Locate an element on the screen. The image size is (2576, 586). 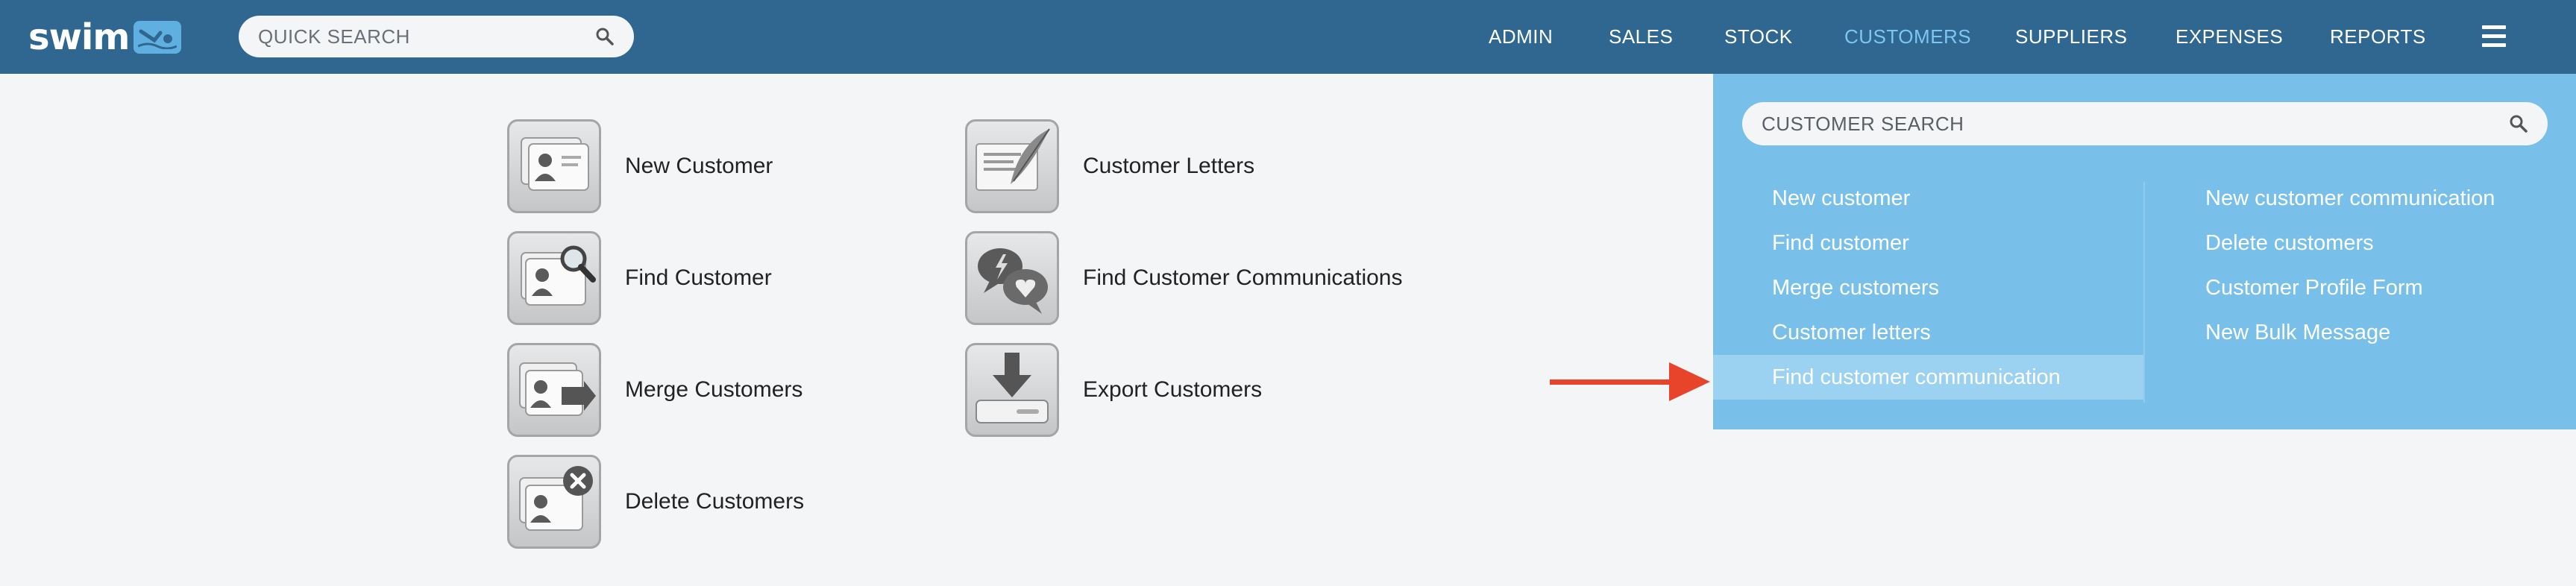
dropdown-column-divider is located at coordinates (2144, 292).